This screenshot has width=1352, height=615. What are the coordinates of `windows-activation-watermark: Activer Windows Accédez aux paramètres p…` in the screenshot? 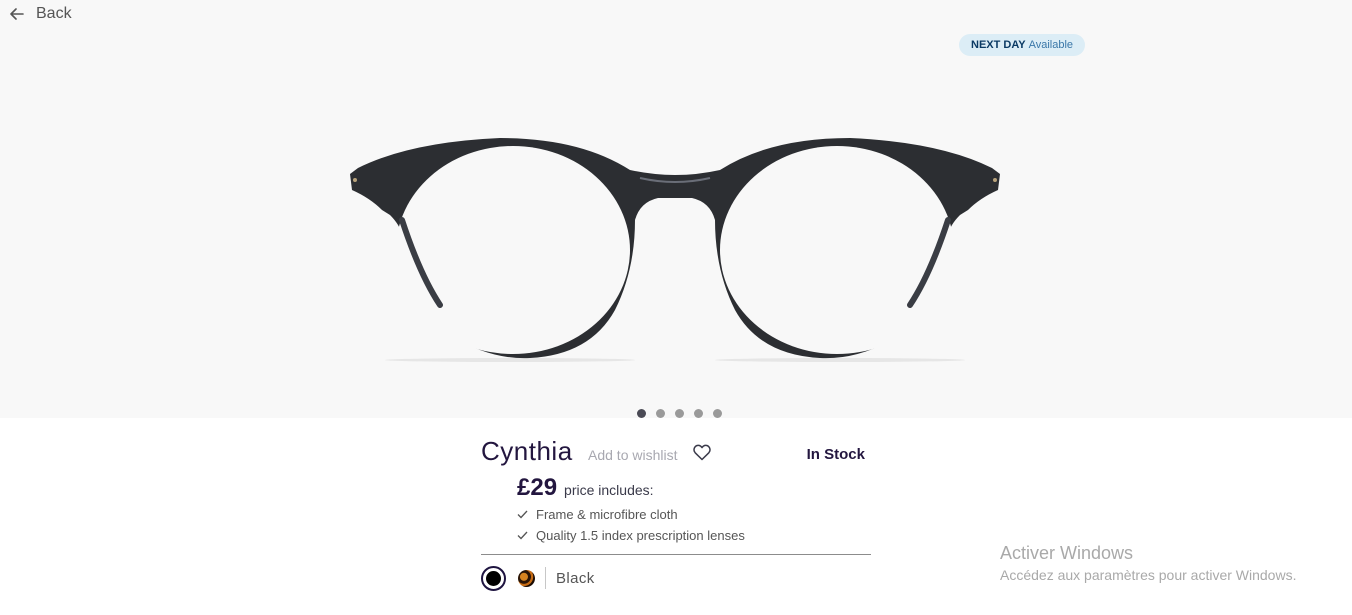 It's located at (1148, 563).